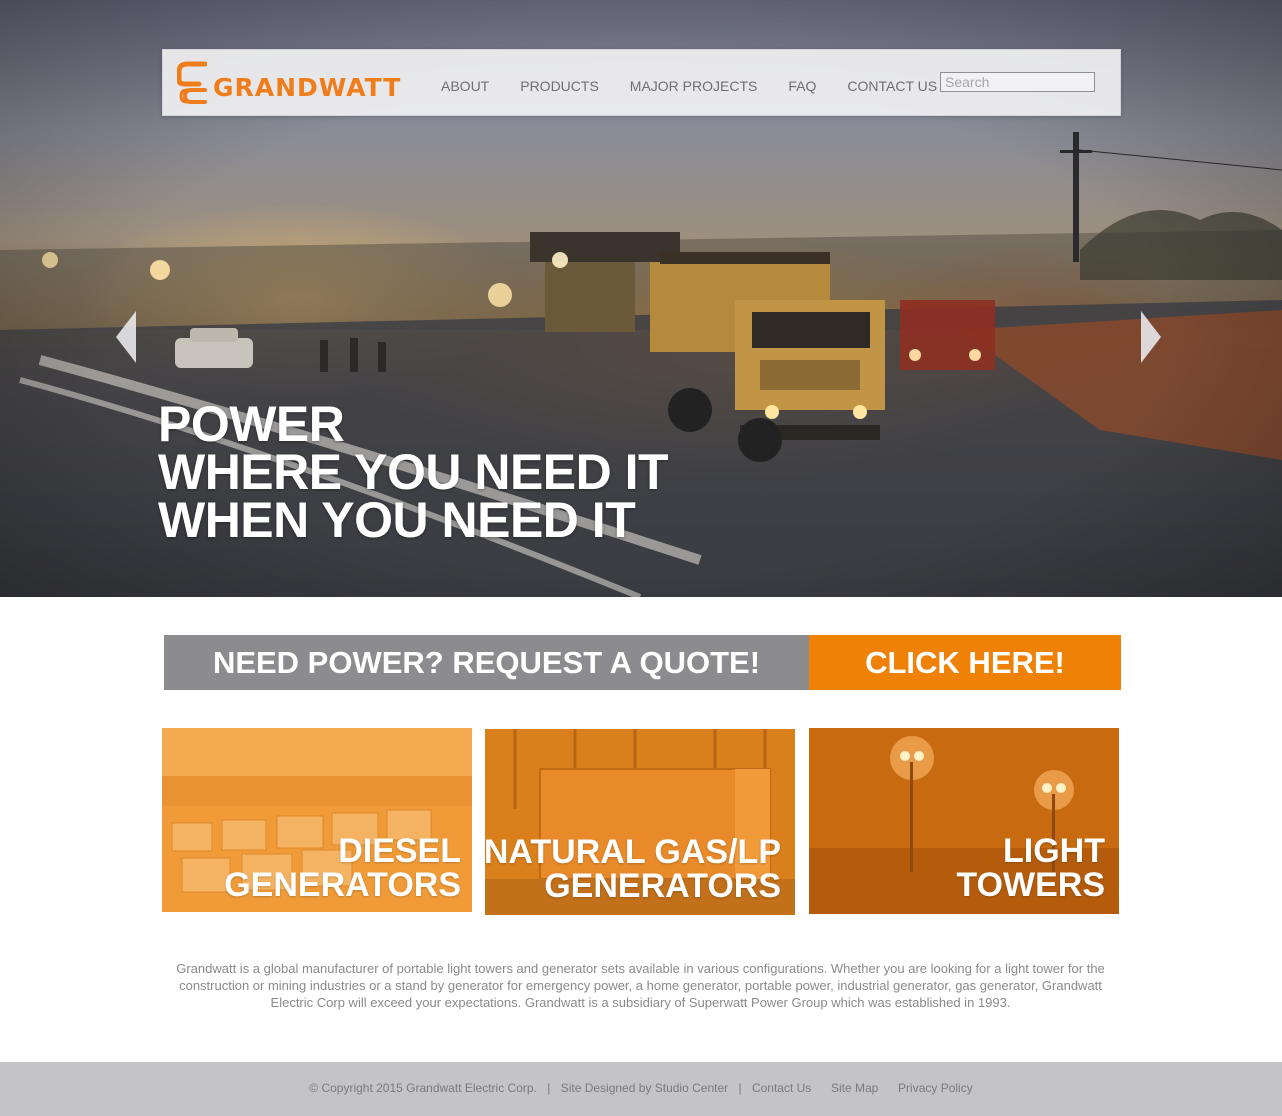 This screenshot has width=1282, height=1116. I want to click on hero-line-2: WHERE YOU NEED IT, so click(413, 472).